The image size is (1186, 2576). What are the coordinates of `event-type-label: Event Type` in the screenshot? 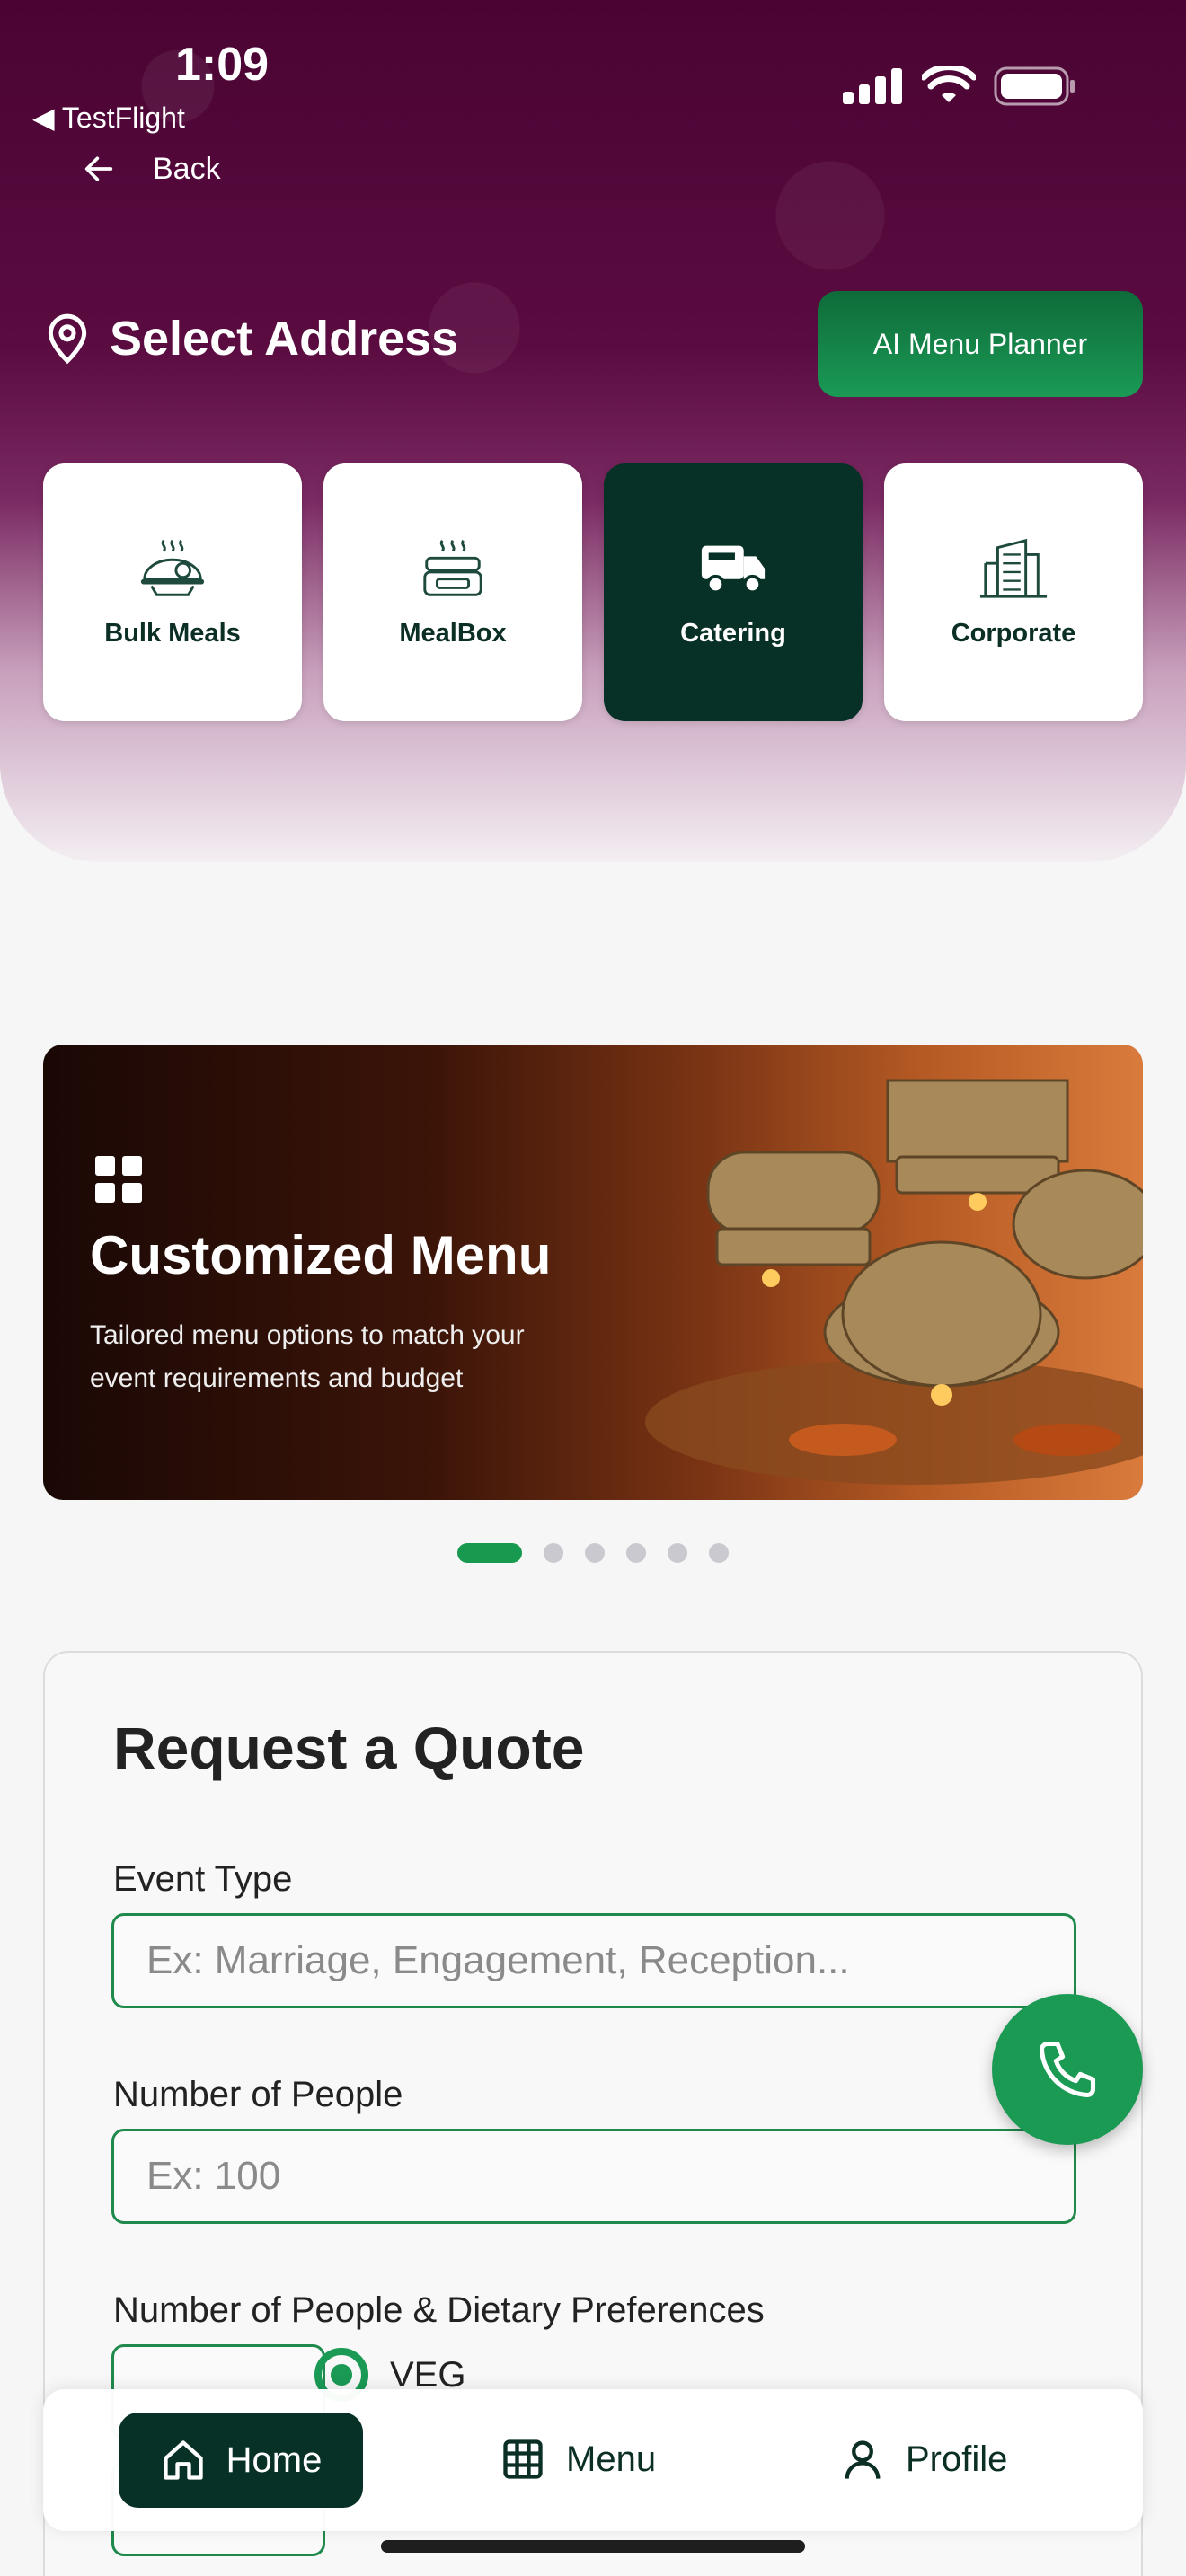 It's located at (203, 1879).